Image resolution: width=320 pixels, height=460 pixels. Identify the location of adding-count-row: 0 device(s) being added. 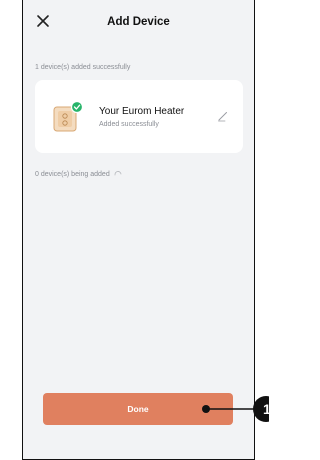
(78, 174).